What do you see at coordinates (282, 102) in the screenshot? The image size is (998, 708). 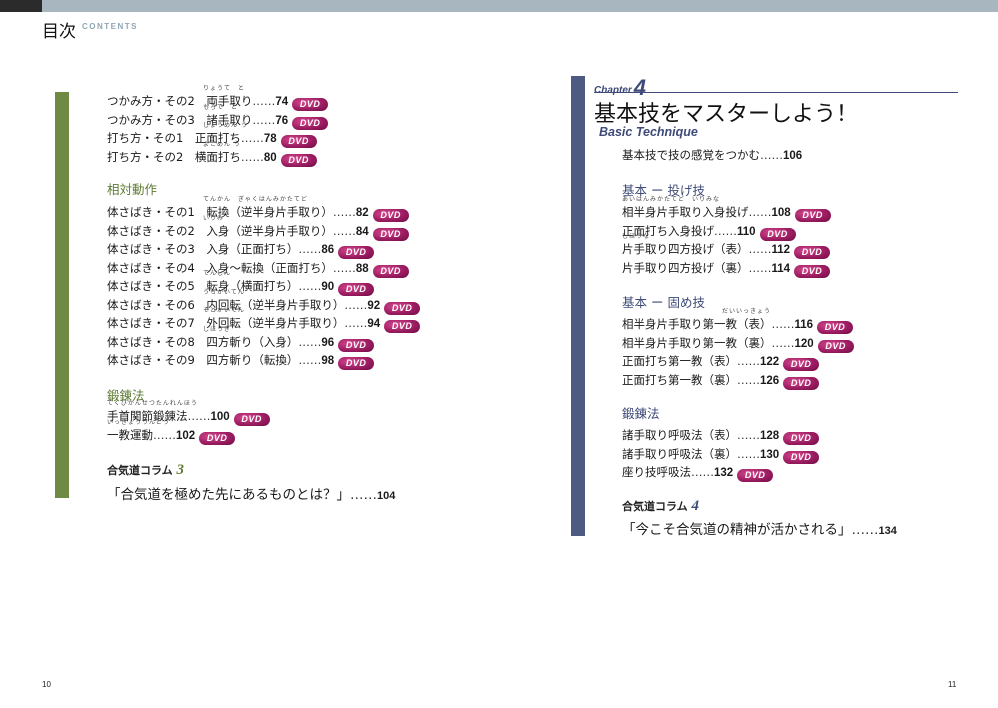 I see `page-ref: 74` at bounding box center [282, 102].